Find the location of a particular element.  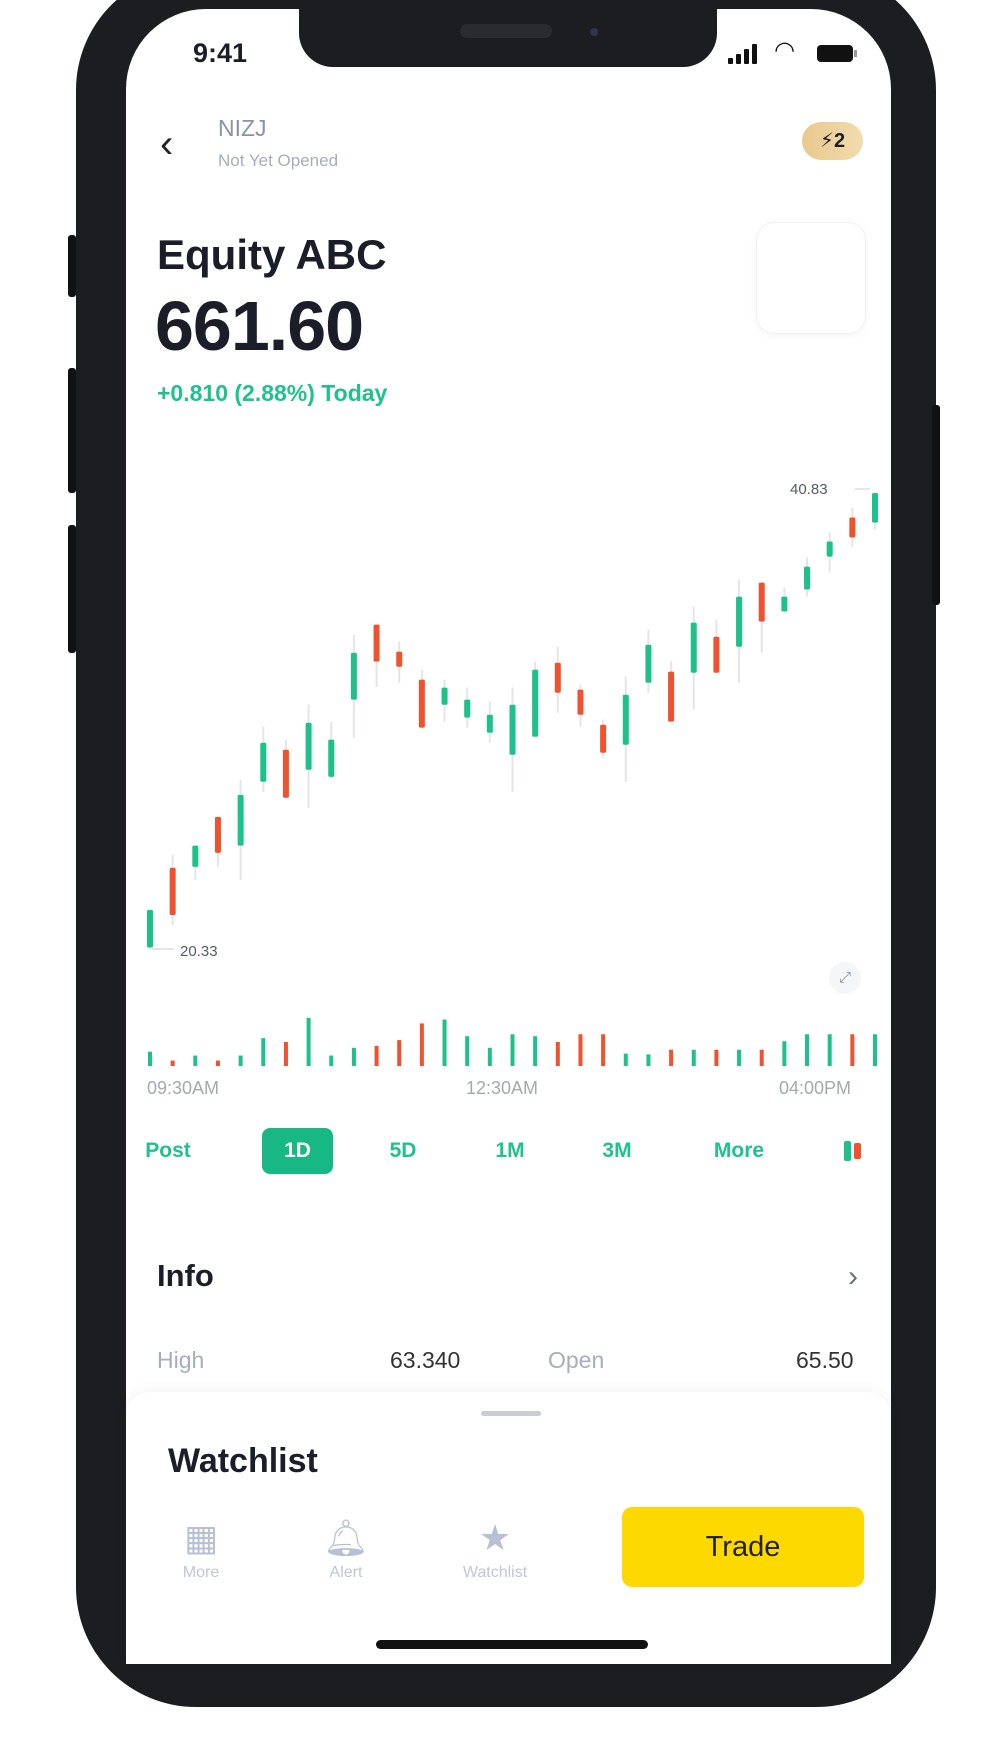

home-indicator is located at coordinates (512, 1644).